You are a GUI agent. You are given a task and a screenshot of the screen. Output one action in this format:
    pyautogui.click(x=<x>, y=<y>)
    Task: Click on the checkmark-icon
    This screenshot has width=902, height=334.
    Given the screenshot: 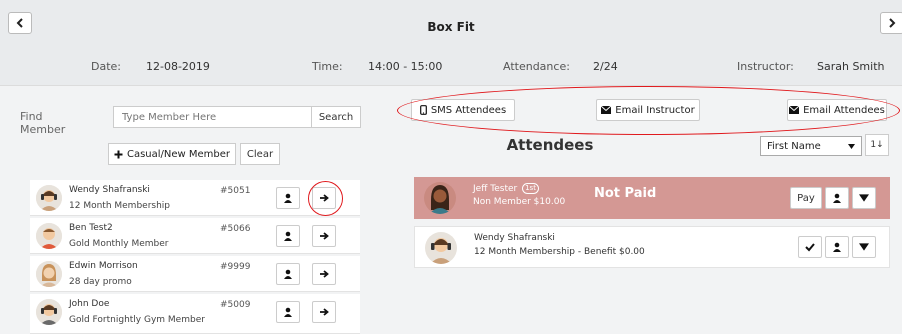 What is the action you would take?
    pyautogui.click(x=810, y=247)
    